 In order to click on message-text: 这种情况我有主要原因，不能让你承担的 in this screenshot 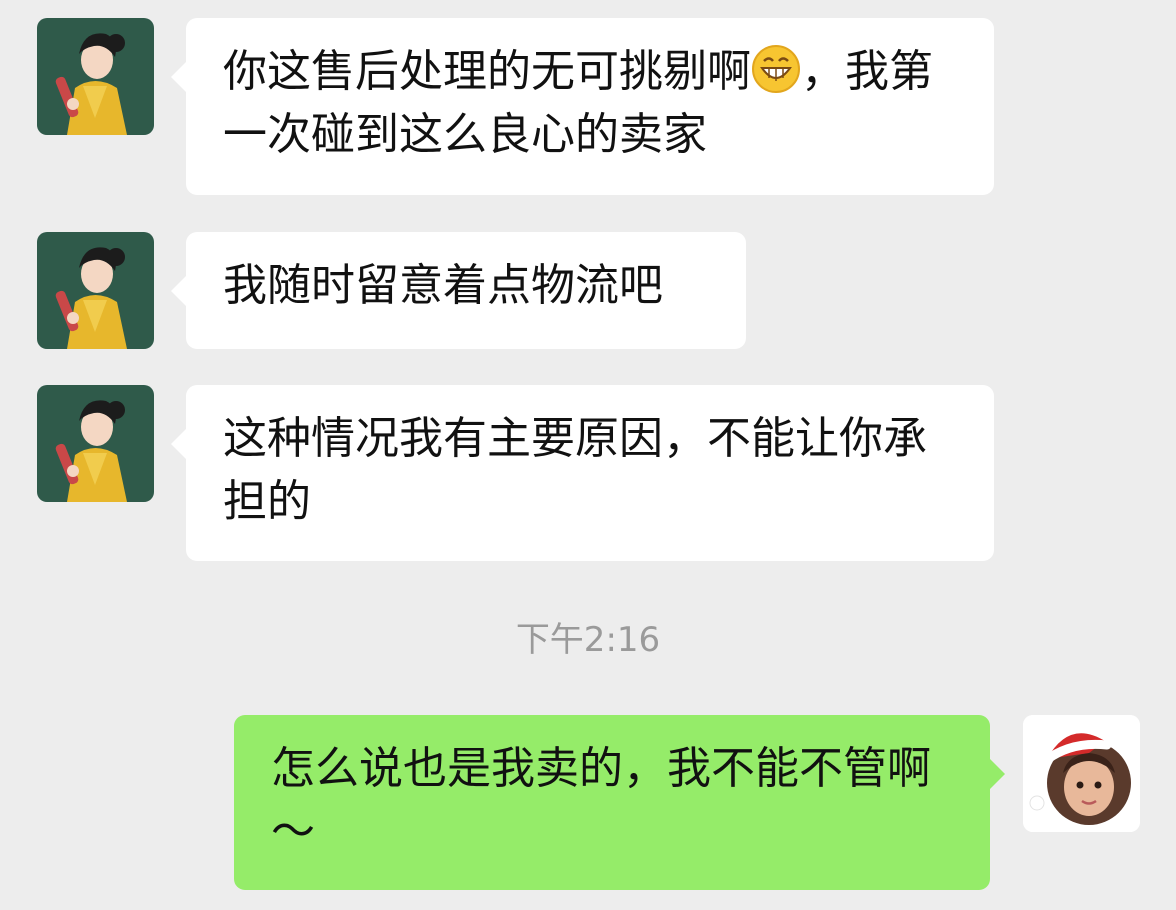, I will do `click(575, 470)`.